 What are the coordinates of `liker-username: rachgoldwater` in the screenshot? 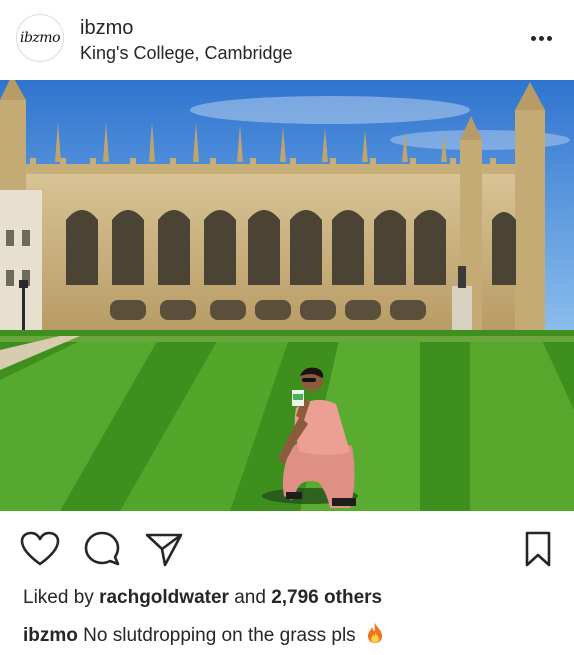 It's located at (164, 597).